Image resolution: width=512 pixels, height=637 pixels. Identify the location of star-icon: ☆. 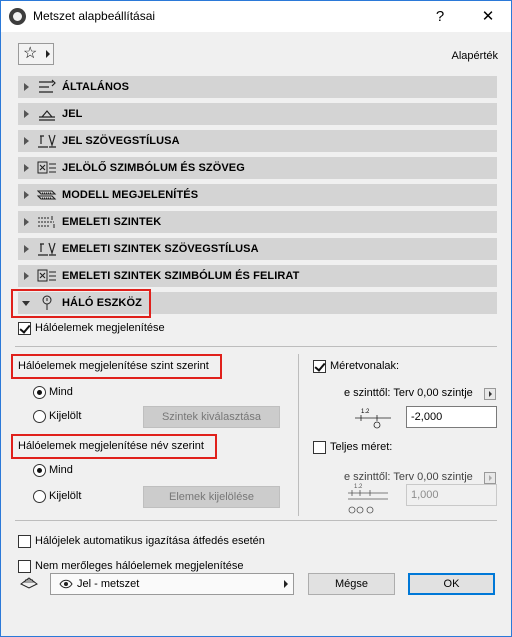
(30, 53).